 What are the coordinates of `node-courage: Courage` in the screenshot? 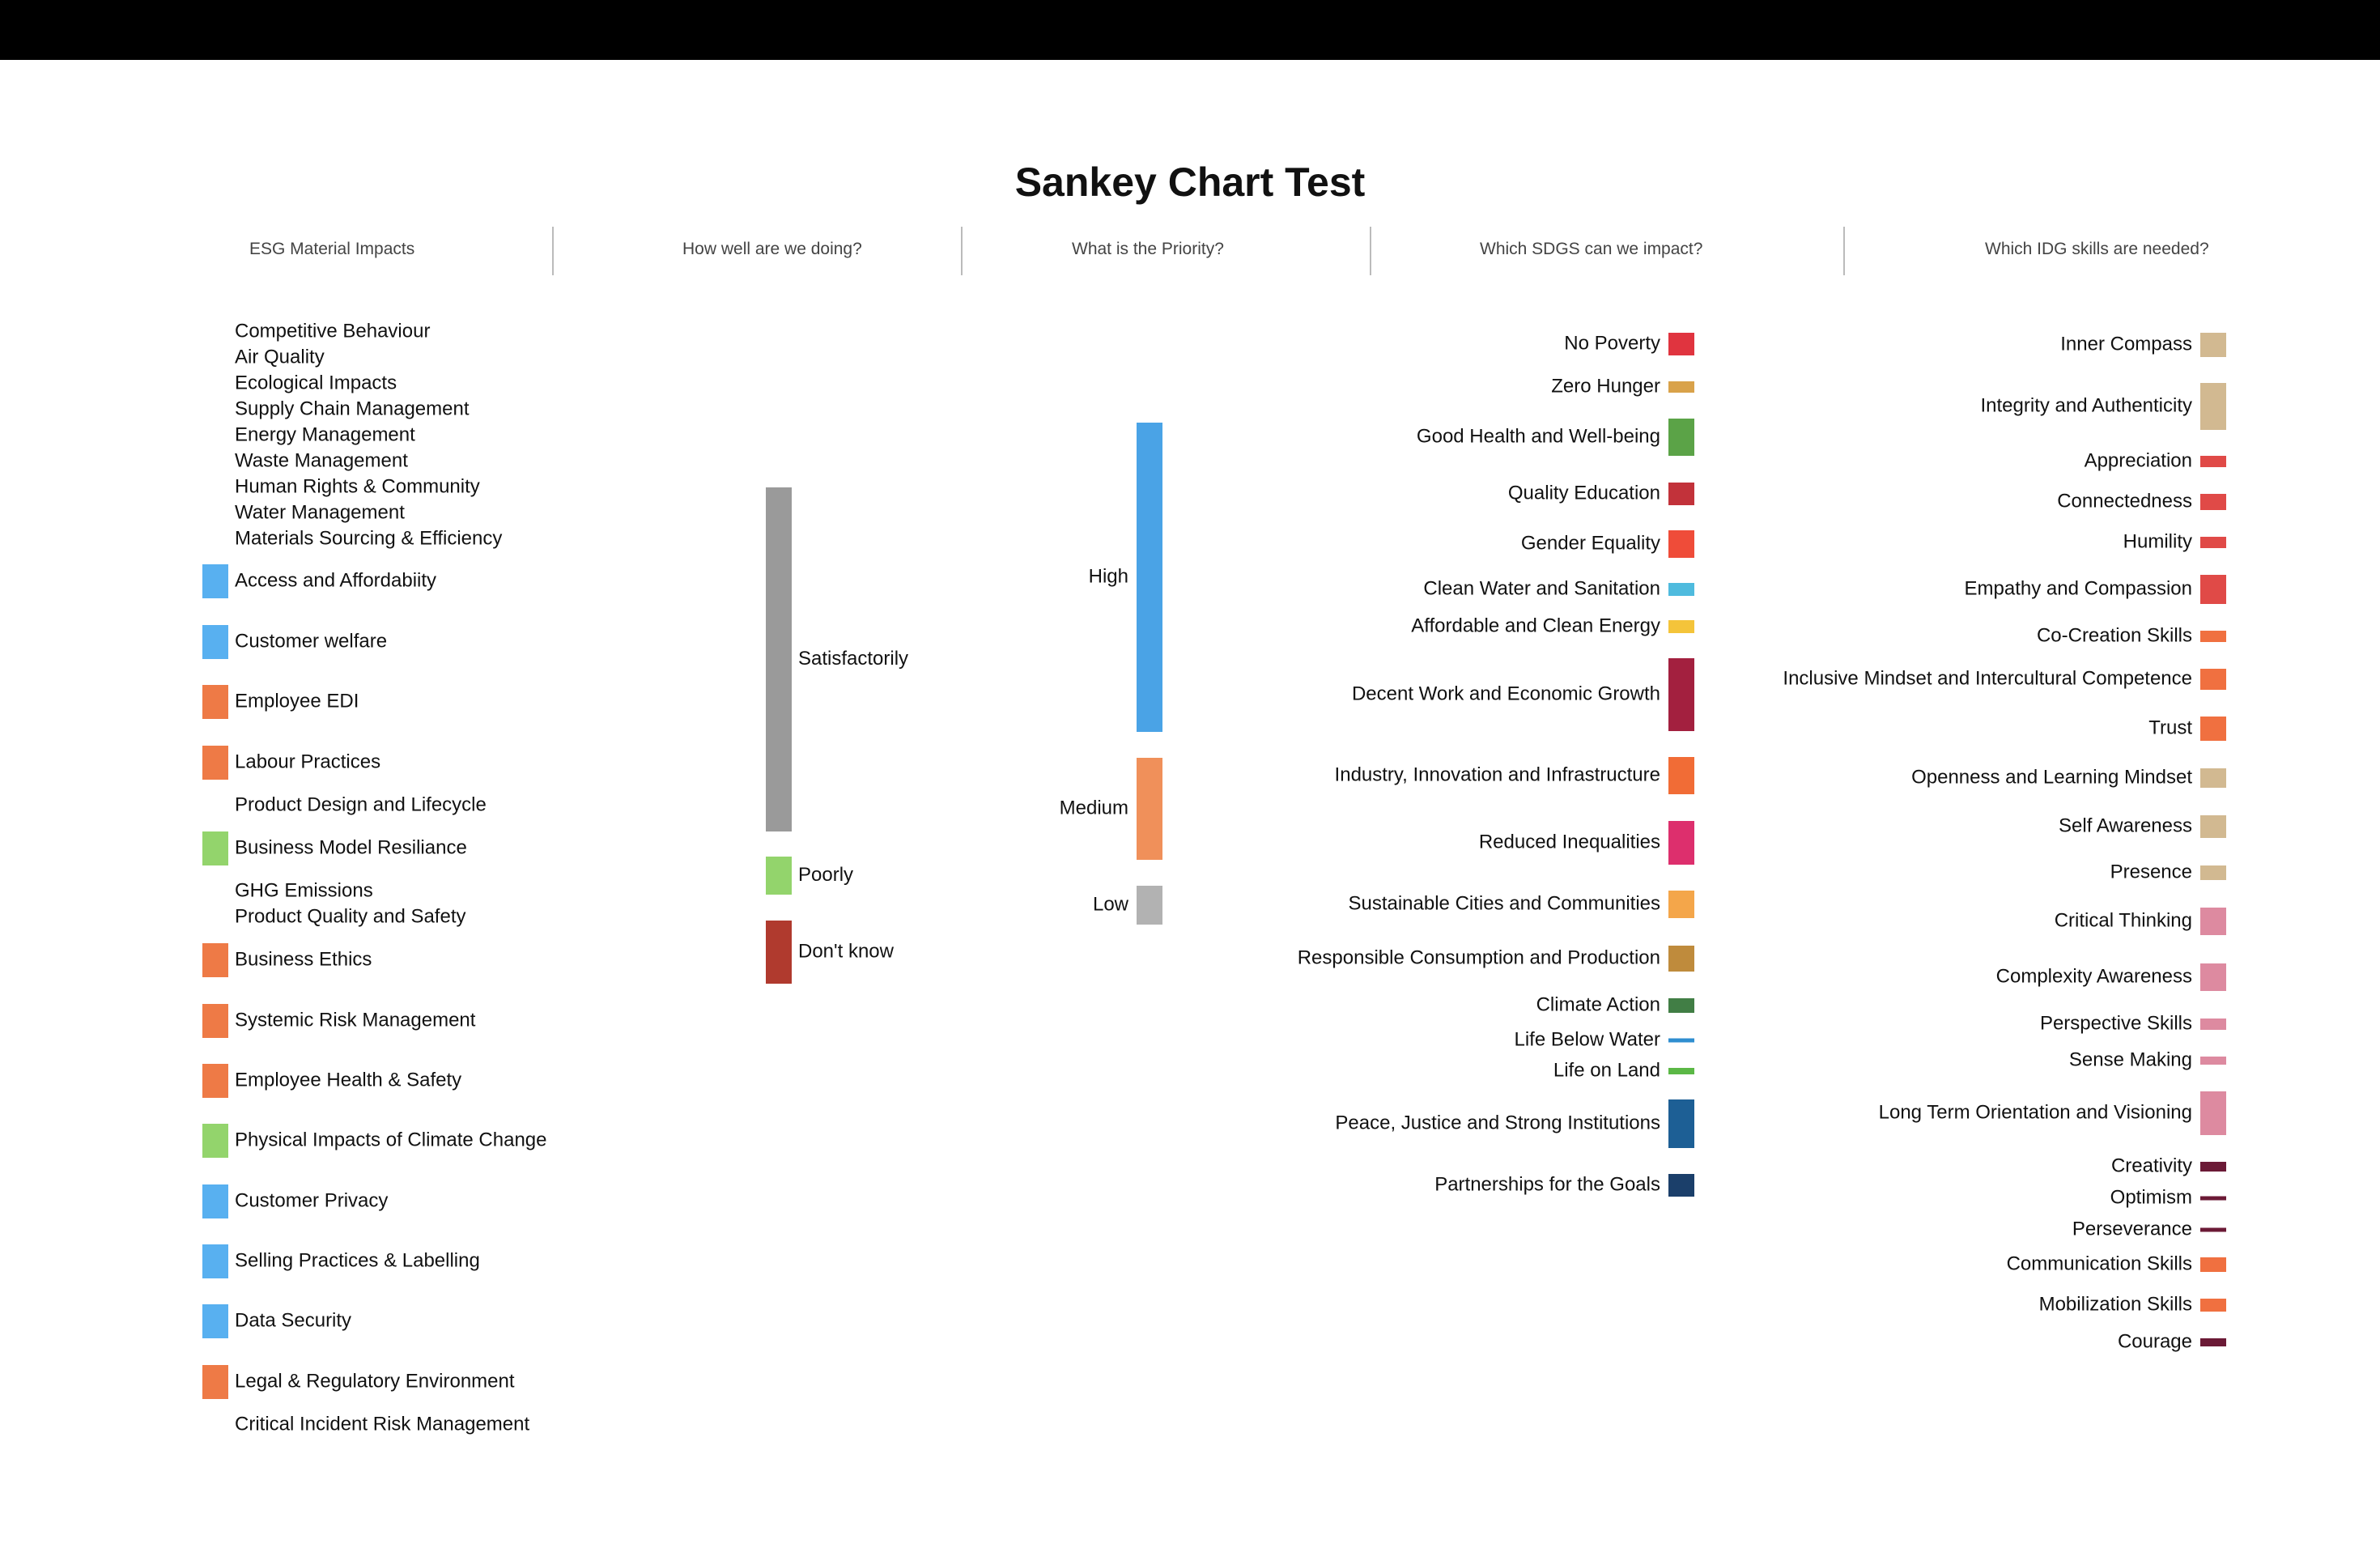 It's located at (2172, 1341).